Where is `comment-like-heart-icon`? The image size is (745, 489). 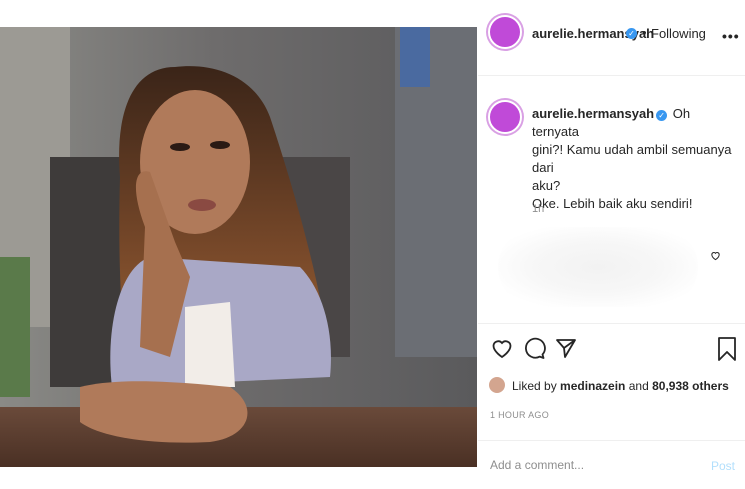
comment-like-heart-icon is located at coordinates (715, 256).